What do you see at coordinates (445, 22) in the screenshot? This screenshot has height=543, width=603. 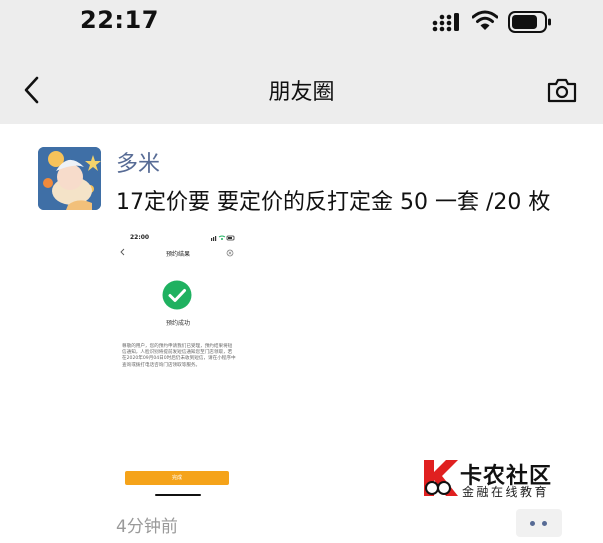 I see `signal-icon` at bounding box center [445, 22].